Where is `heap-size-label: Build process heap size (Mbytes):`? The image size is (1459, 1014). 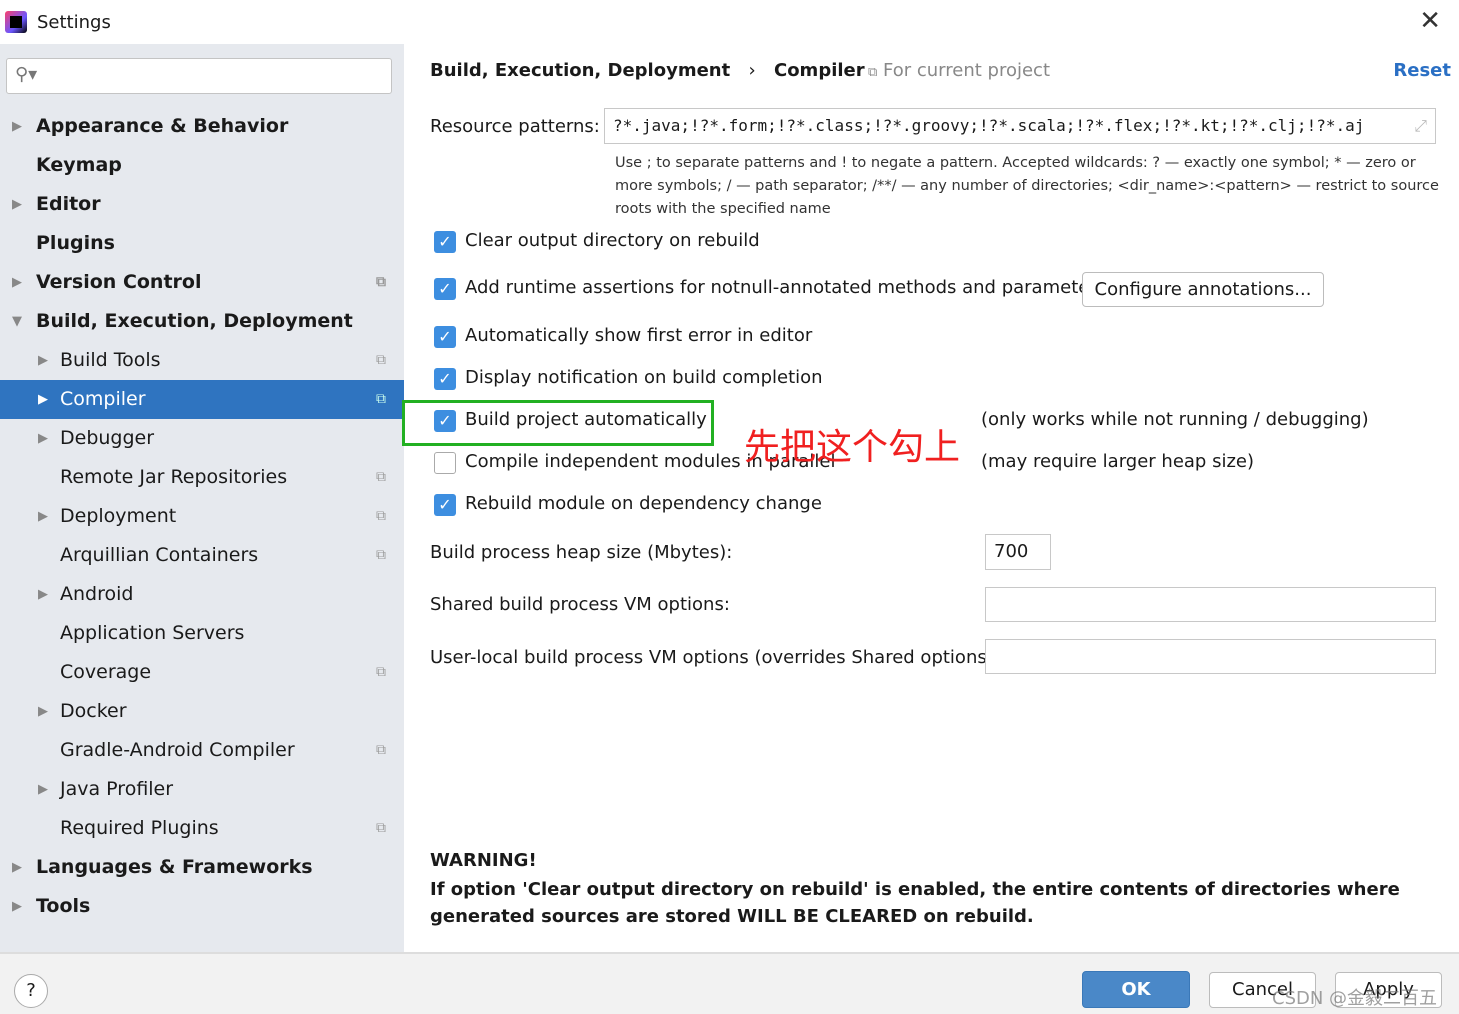 heap-size-label: Build process heap size (Mbytes): is located at coordinates (581, 552).